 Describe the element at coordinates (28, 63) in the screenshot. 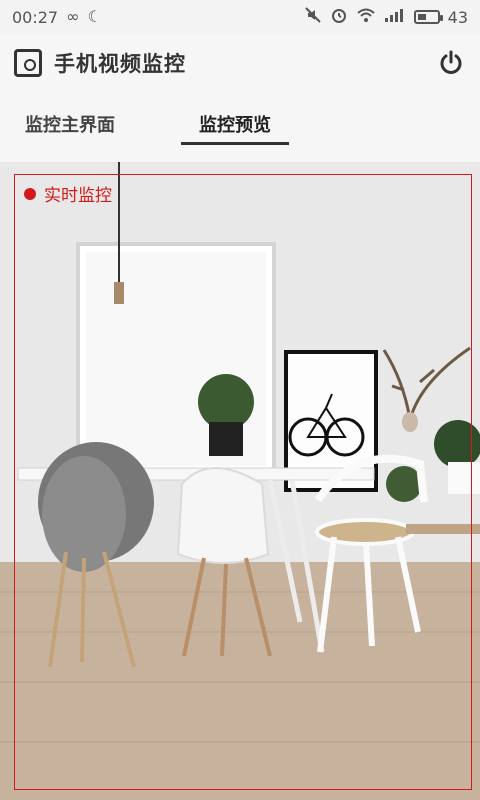

I see `camera-icon` at that location.